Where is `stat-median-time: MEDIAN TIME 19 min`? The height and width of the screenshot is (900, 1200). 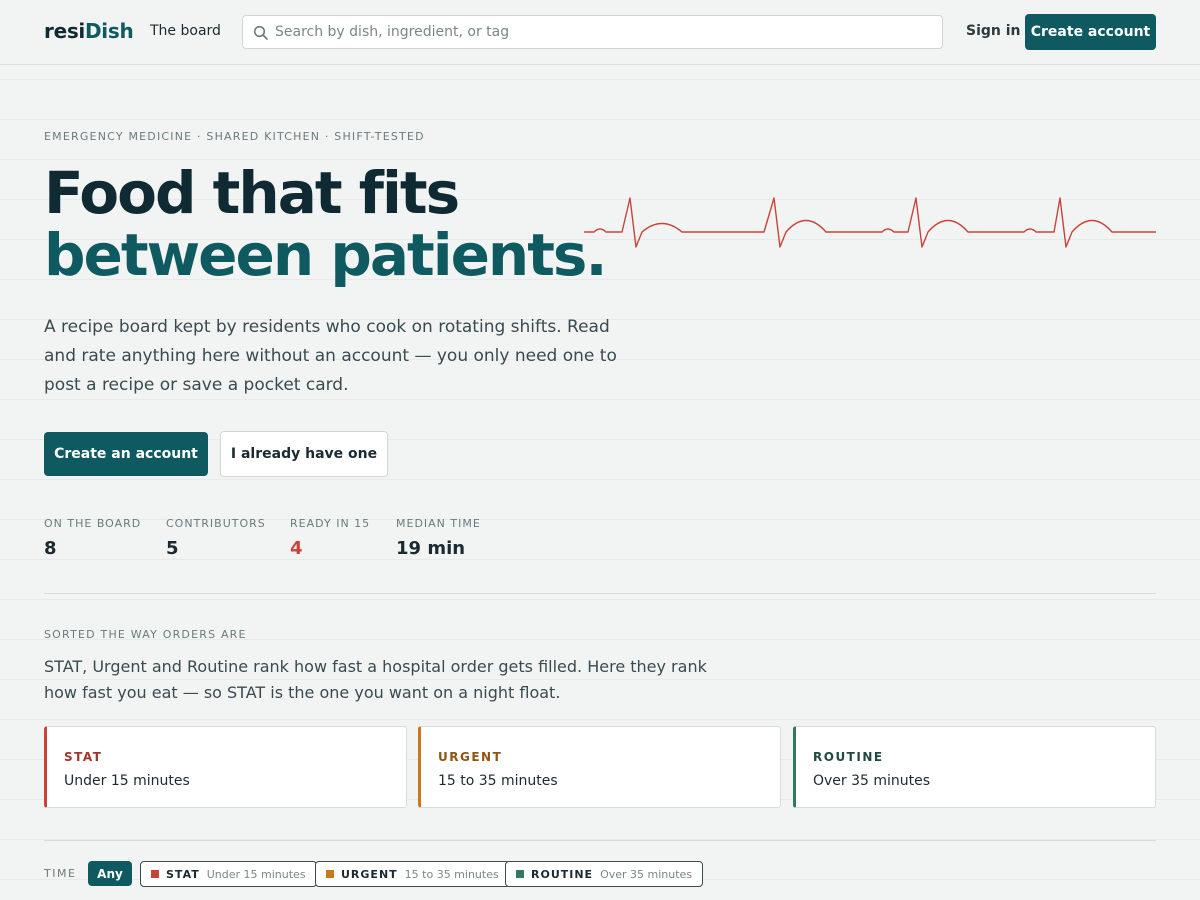
stat-median-time: MEDIAN TIME 19 min is located at coordinates (438, 538).